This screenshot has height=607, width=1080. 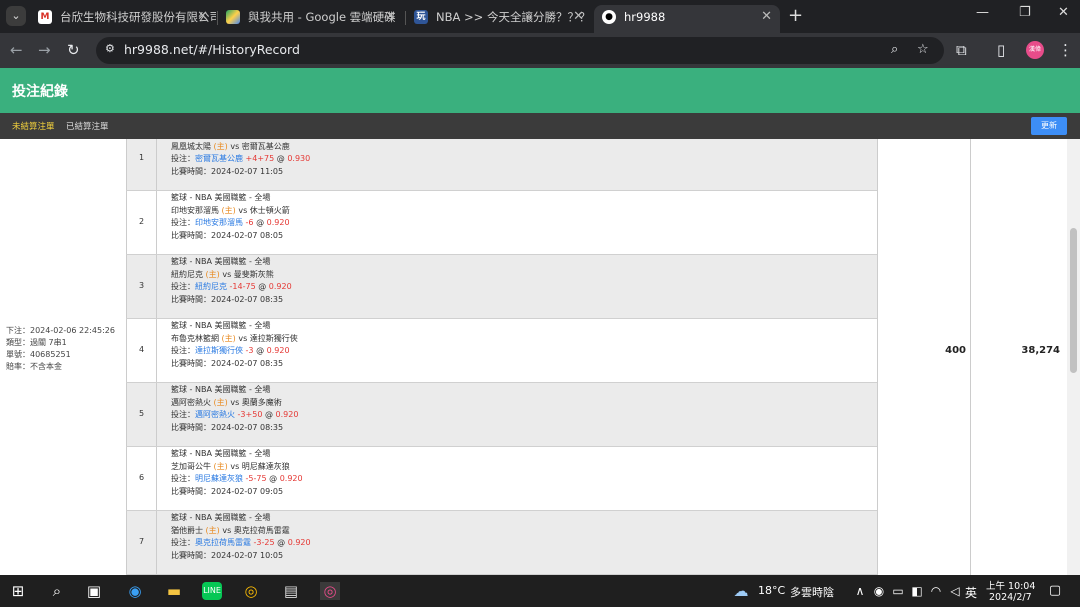 I want to click on network-icon: ◧, so click(x=917, y=591).